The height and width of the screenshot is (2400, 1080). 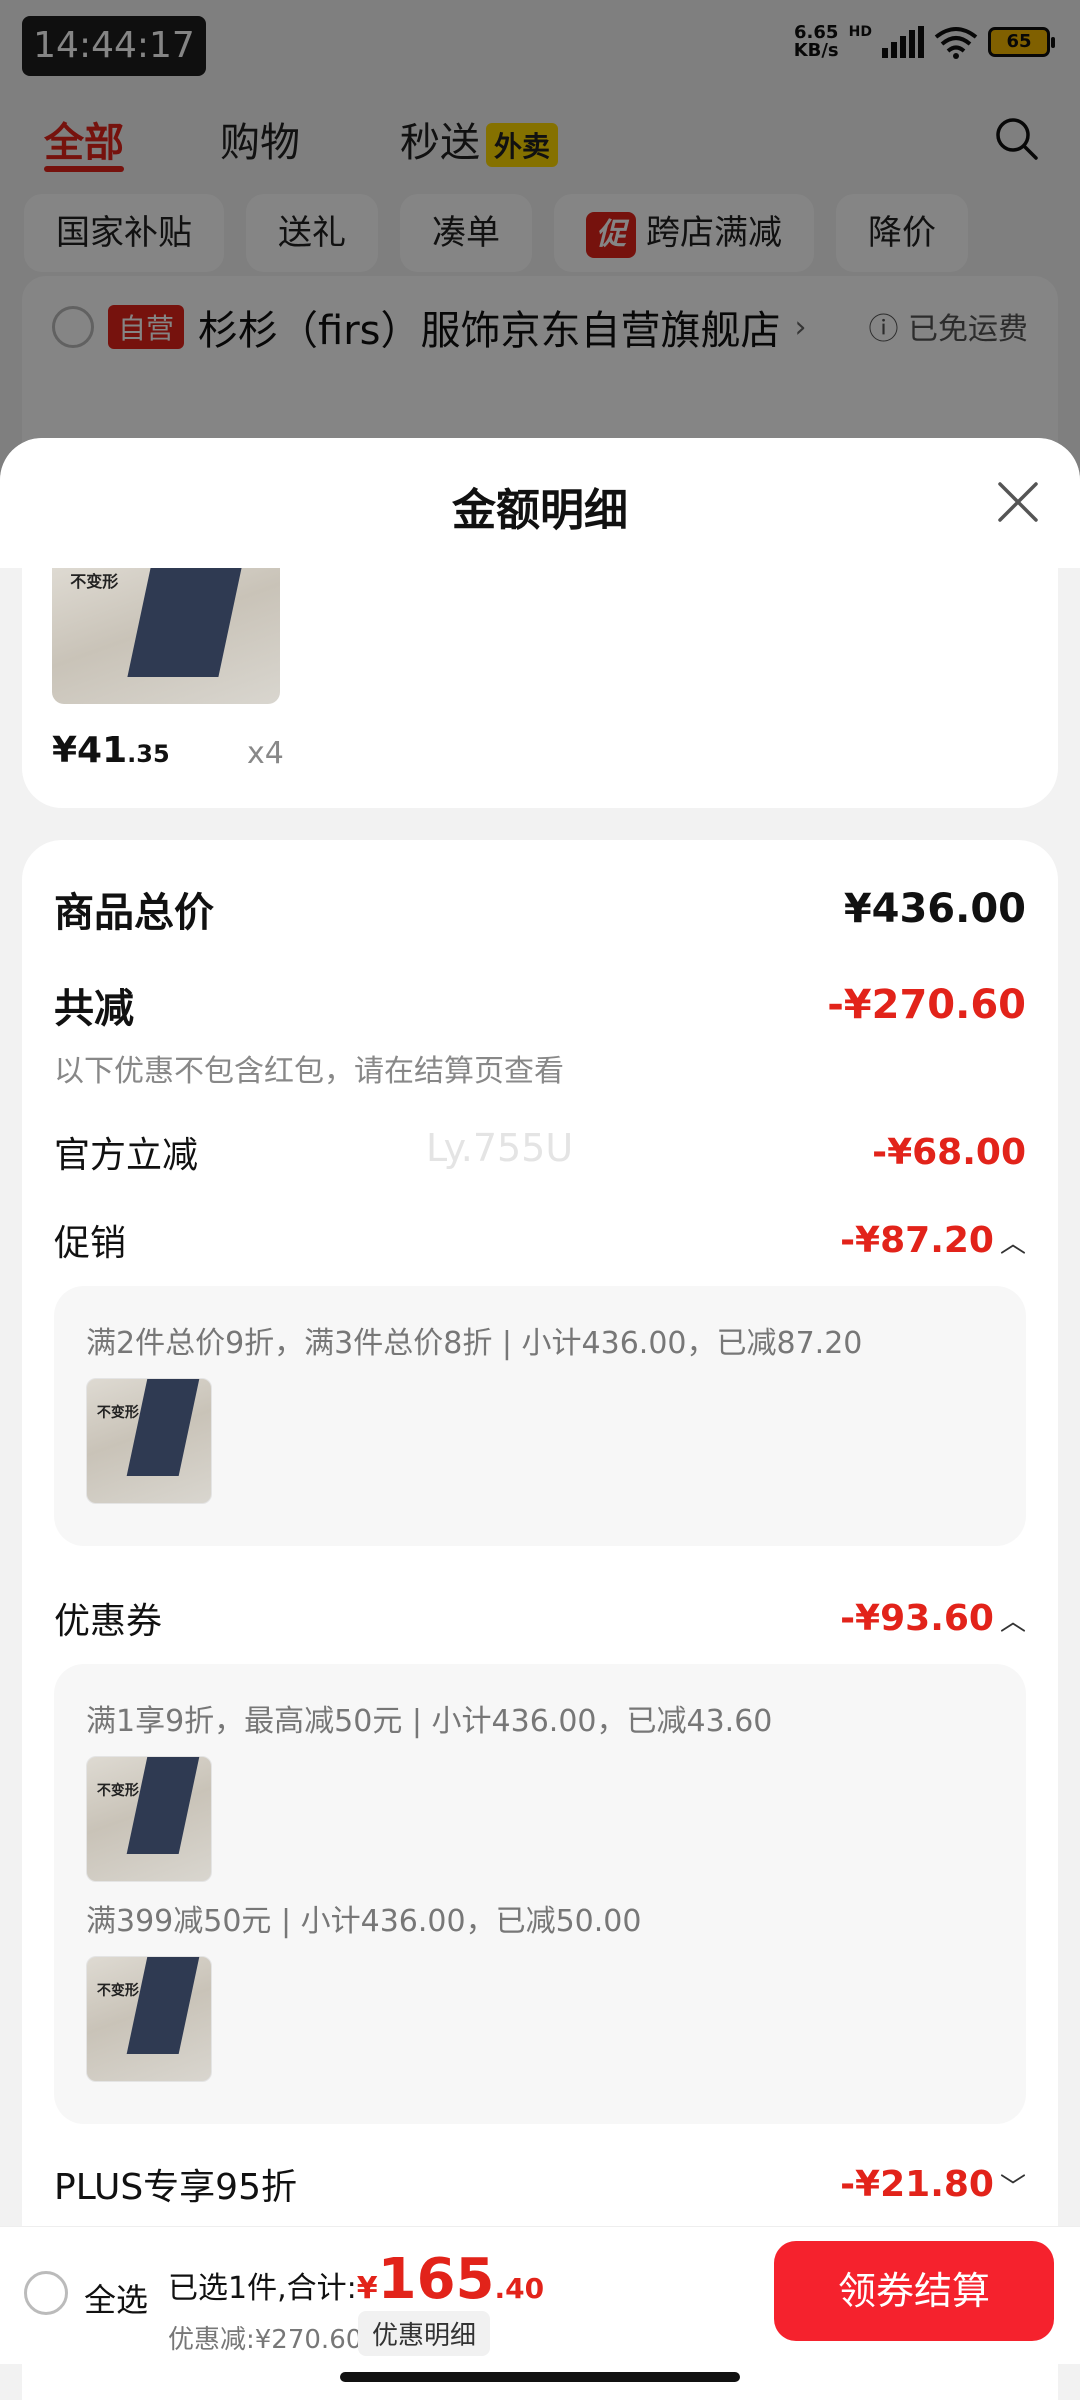 I want to click on select-all-label: 全选, so click(x=116, y=2298).